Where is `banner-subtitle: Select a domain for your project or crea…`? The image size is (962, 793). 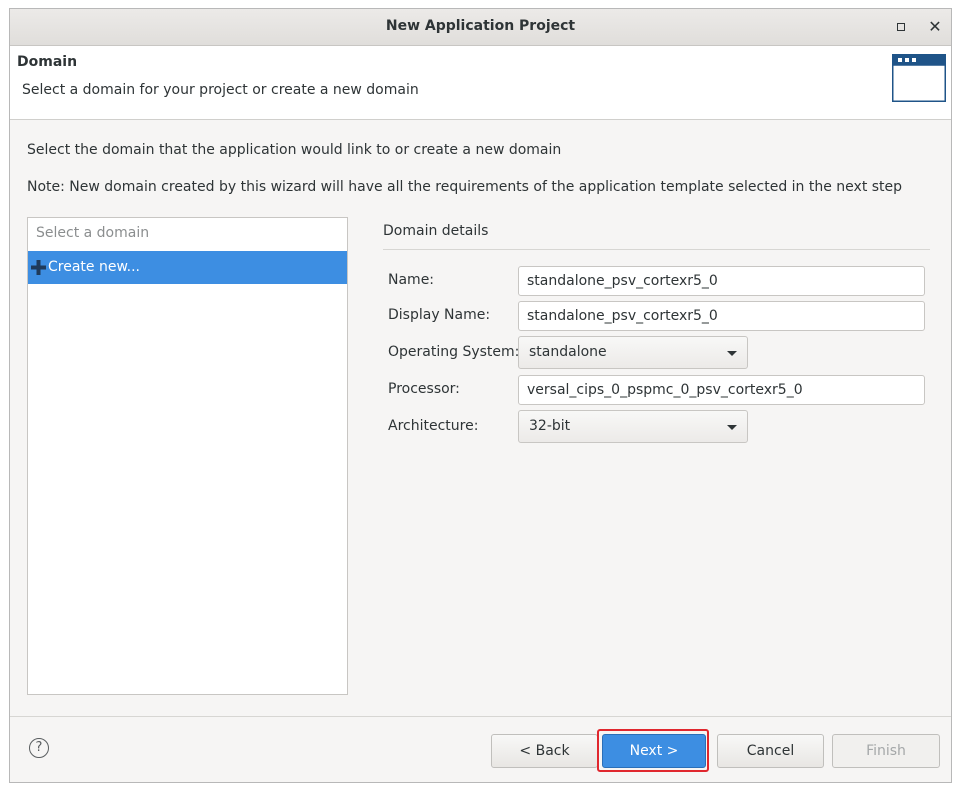 banner-subtitle: Select a domain for your project or crea… is located at coordinates (220, 90).